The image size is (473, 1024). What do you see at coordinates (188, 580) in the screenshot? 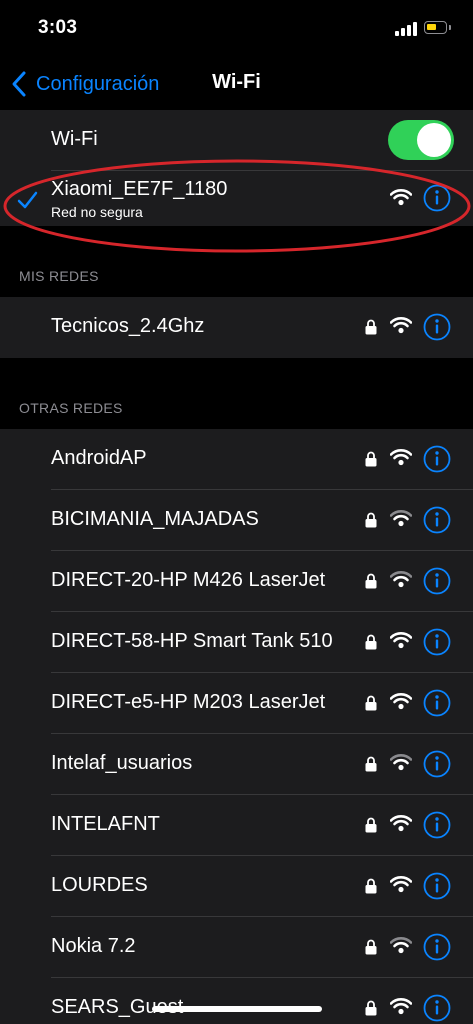
I see `network-name: DIRECT-20-HP M426 LaserJet` at bounding box center [188, 580].